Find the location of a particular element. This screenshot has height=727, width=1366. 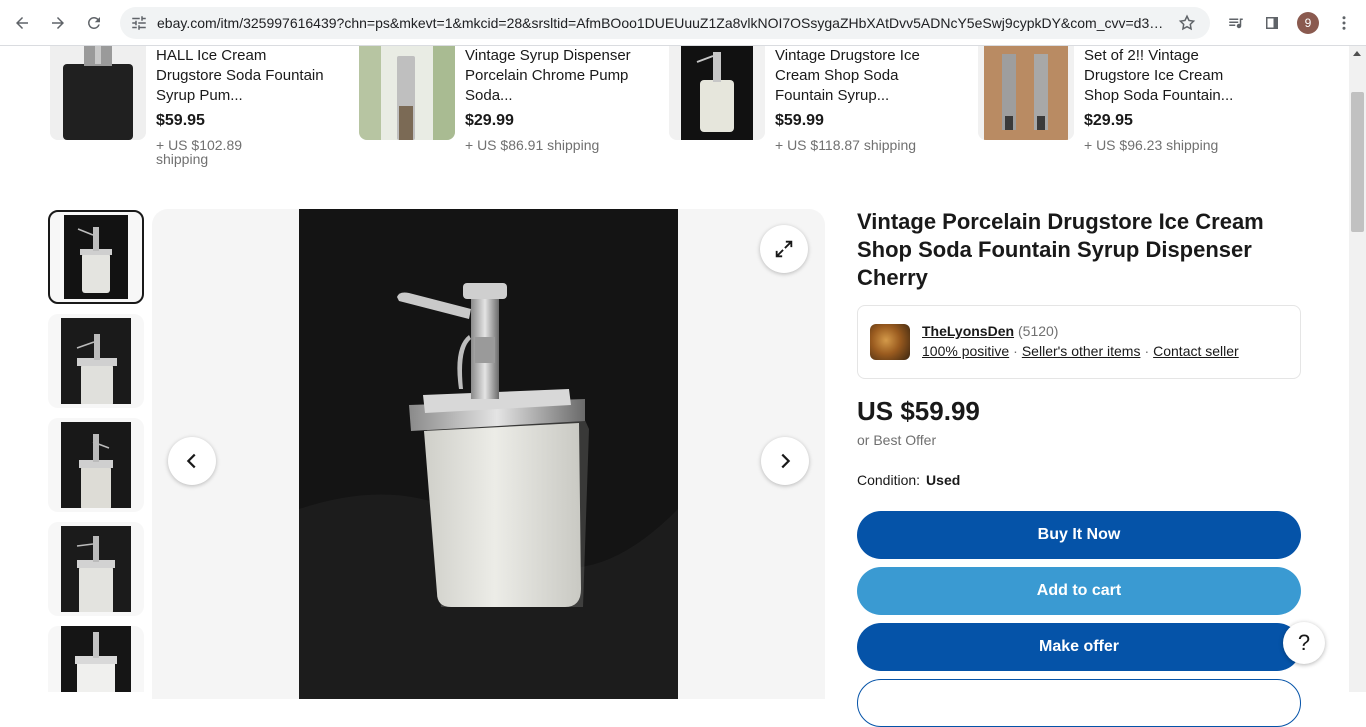

seller-other-items-link: Seller's other items is located at coordinates (1081, 351).